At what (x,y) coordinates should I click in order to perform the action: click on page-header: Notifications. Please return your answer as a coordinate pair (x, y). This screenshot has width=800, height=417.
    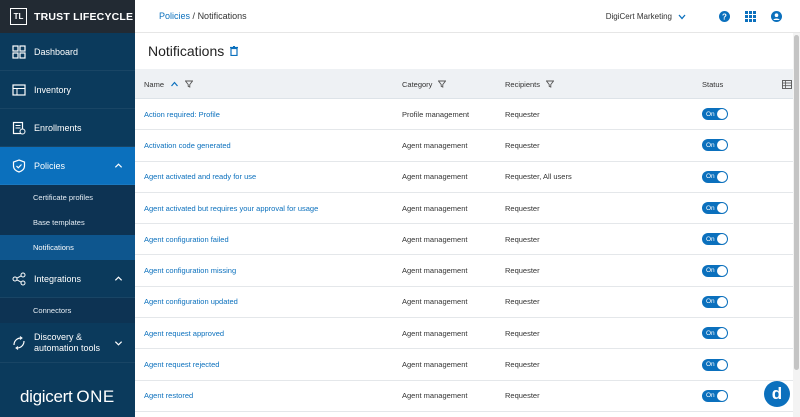
    Looking at the image, I should click on (467, 51).